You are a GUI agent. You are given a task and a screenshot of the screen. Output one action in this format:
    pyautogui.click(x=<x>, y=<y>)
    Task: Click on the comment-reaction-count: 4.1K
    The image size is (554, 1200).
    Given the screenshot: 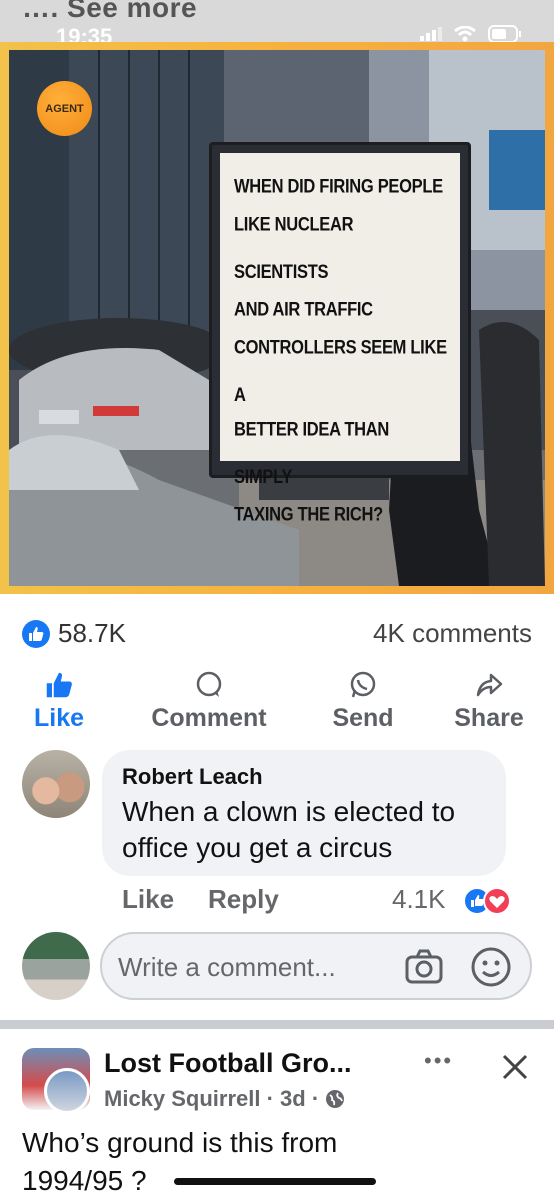 What is the action you would take?
    pyautogui.click(x=419, y=899)
    